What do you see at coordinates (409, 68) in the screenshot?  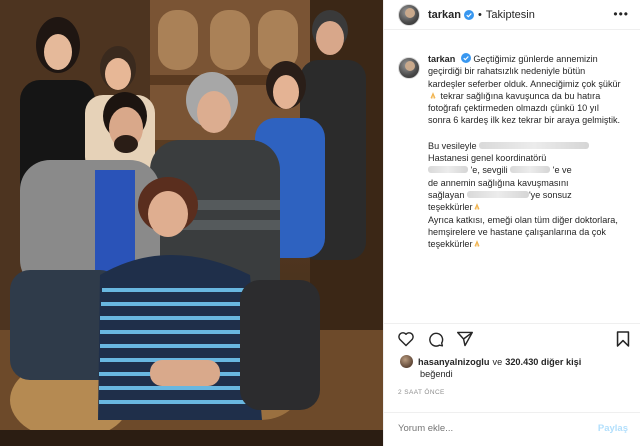 I see `caption-avatar` at bounding box center [409, 68].